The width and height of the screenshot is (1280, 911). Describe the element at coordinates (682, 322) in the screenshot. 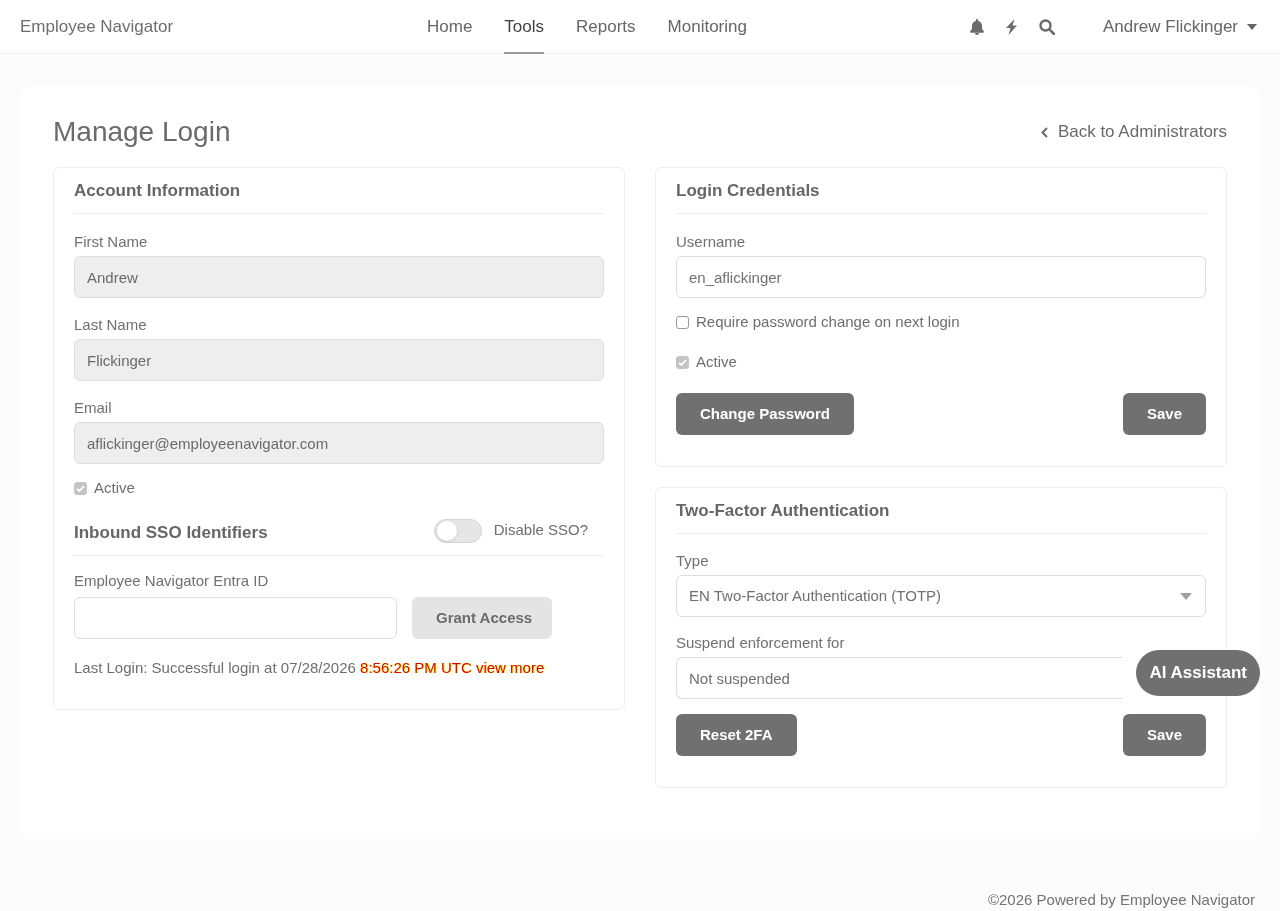

I see `checkbox` at that location.